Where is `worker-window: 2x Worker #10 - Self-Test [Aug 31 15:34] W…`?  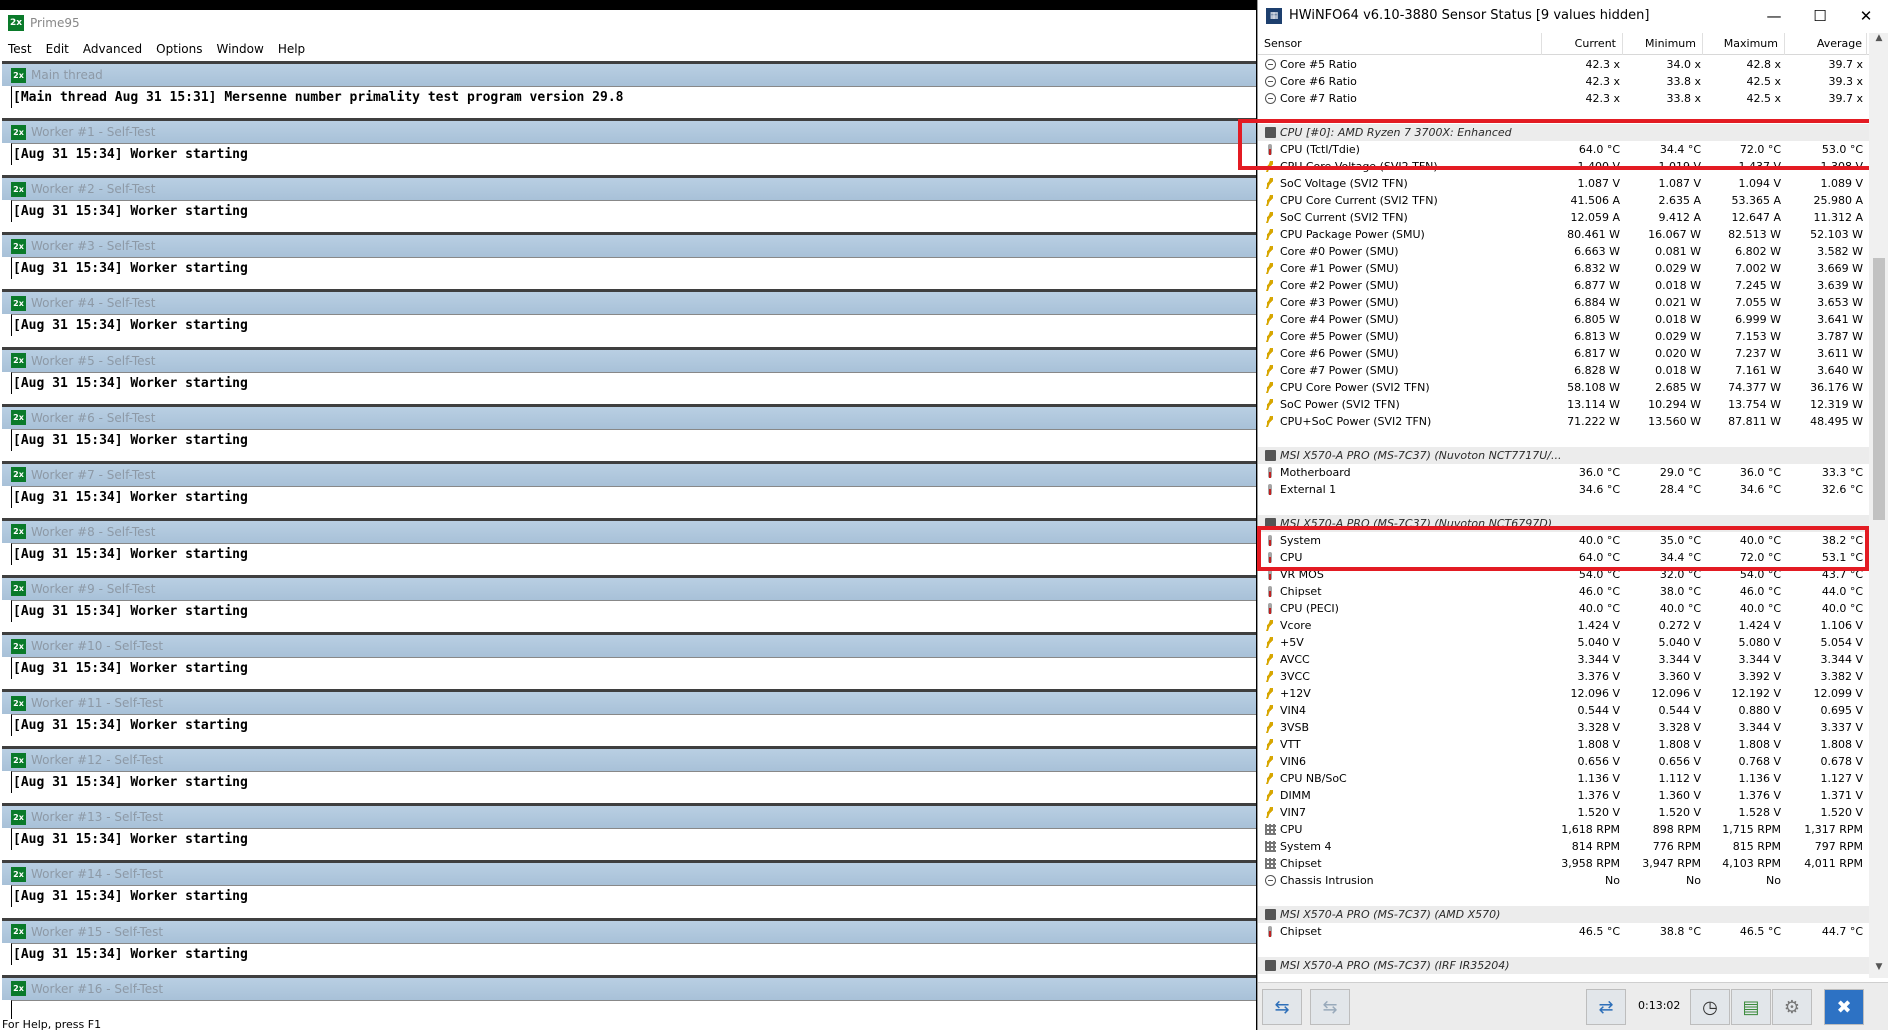 worker-window: 2x Worker #10 - Self-Test [Aug 31 15:34] W… is located at coordinates (629, 660).